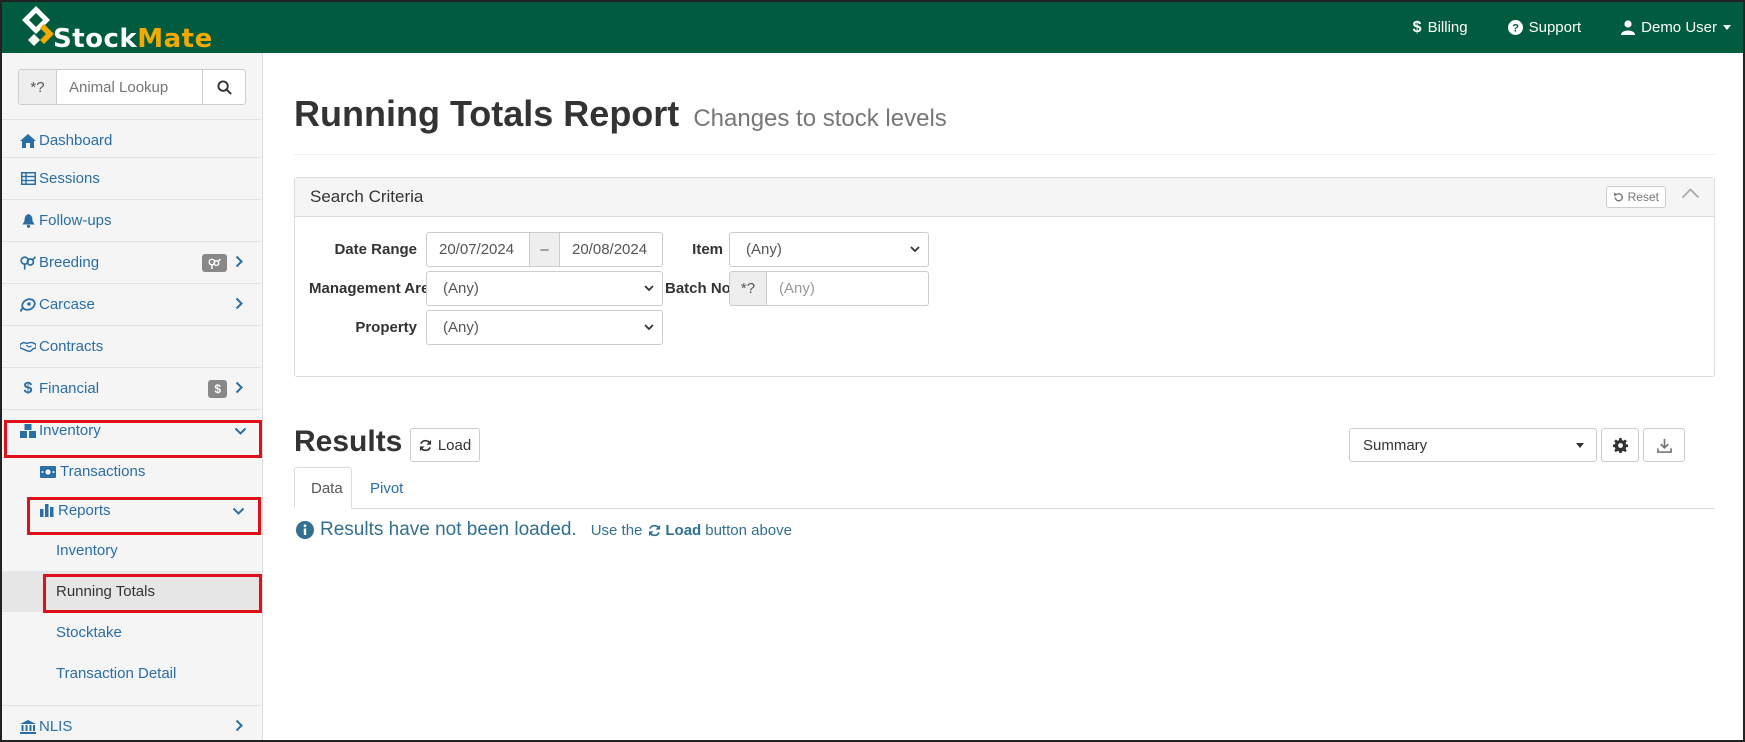 The height and width of the screenshot is (742, 1745). Describe the element at coordinates (67, 304) in the screenshot. I see `sidebar-label: Carcase` at that location.